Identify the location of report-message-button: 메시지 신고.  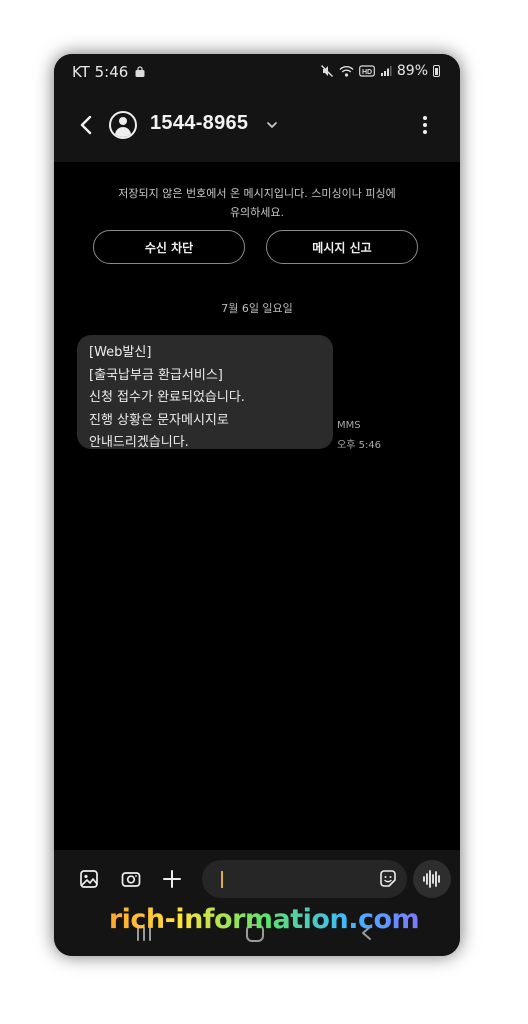
(342, 247).